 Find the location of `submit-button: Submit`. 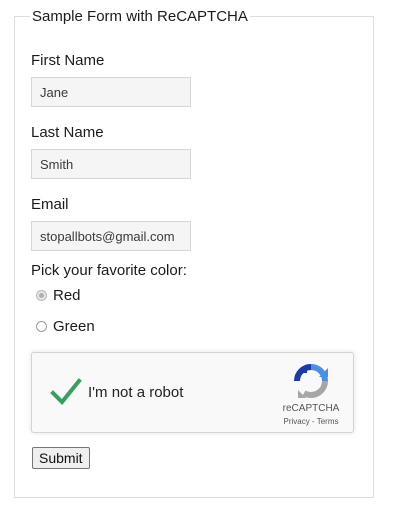

submit-button: Submit is located at coordinates (61, 458).